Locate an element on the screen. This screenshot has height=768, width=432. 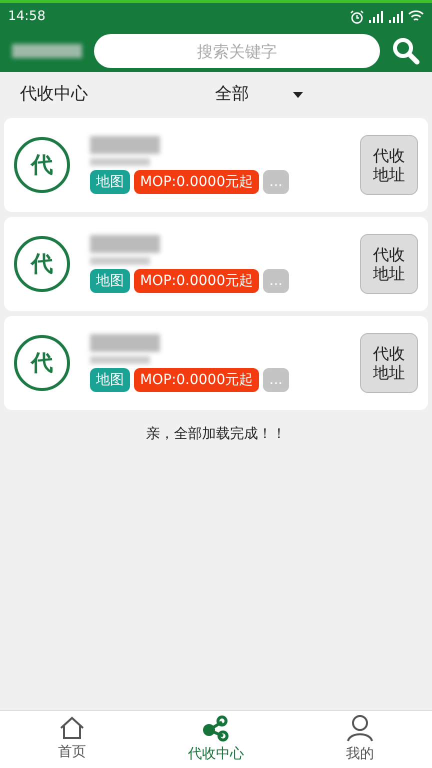
alarm-icon is located at coordinates (357, 17).